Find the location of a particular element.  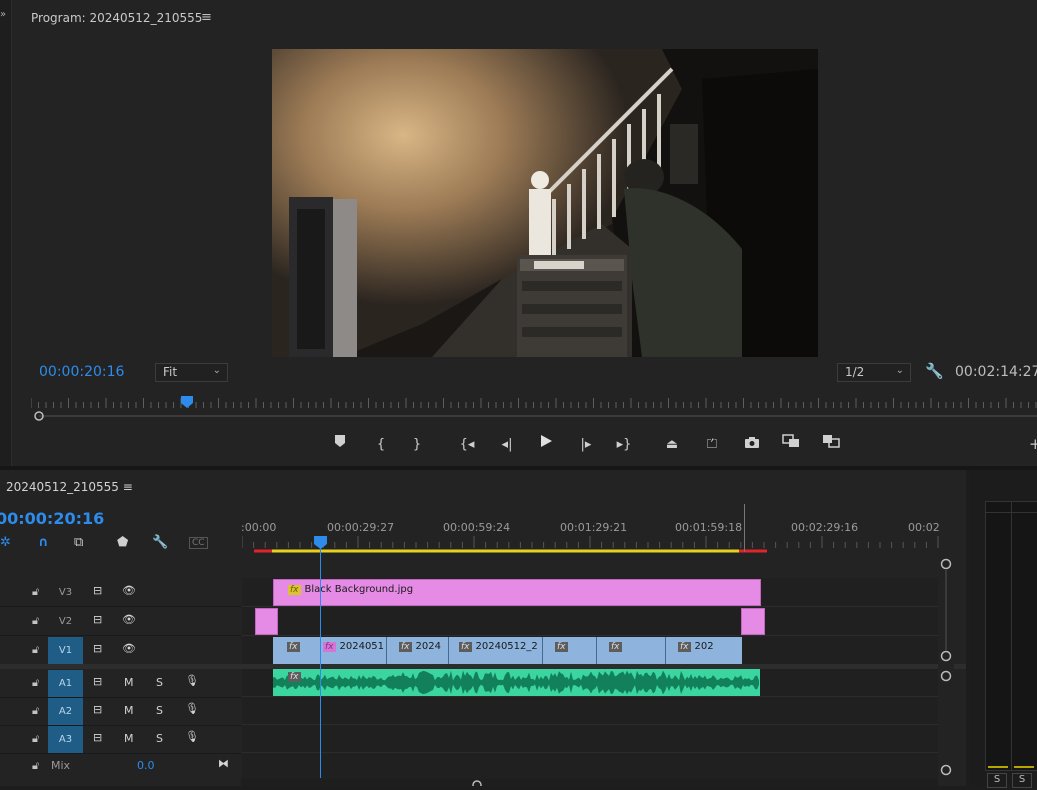

step-back-icon: ◂| is located at coordinates (507, 444).